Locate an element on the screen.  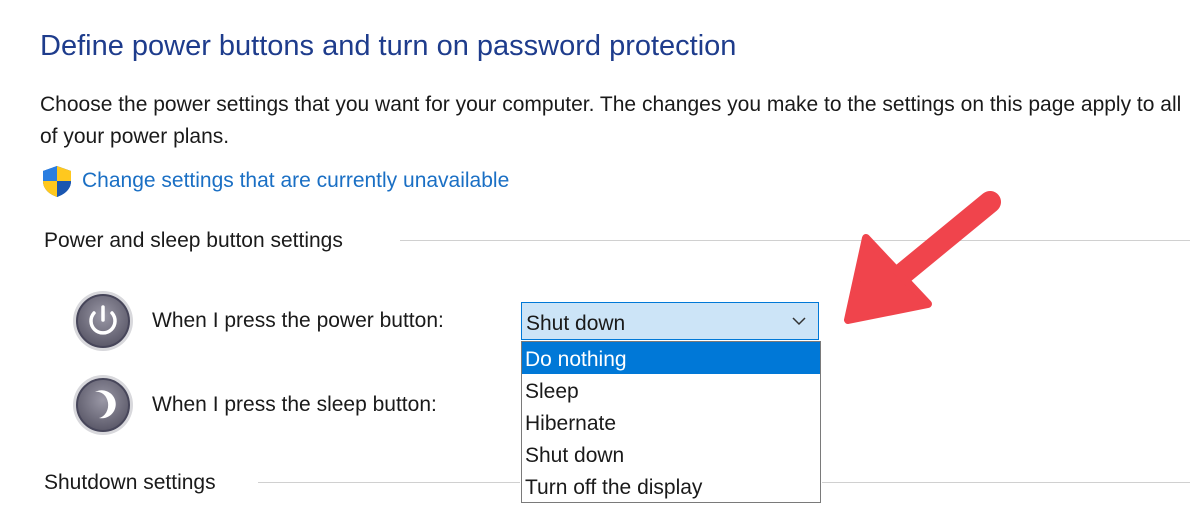
chevron-down-icon is located at coordinates (799, 321).